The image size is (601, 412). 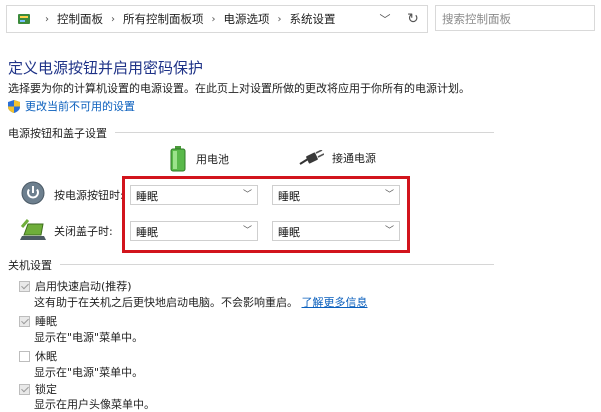 I want to click on section-divider, so click(x=251, y=264).